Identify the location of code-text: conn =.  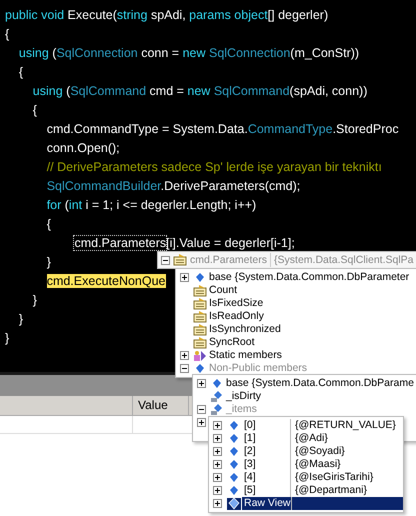
(160, 53).